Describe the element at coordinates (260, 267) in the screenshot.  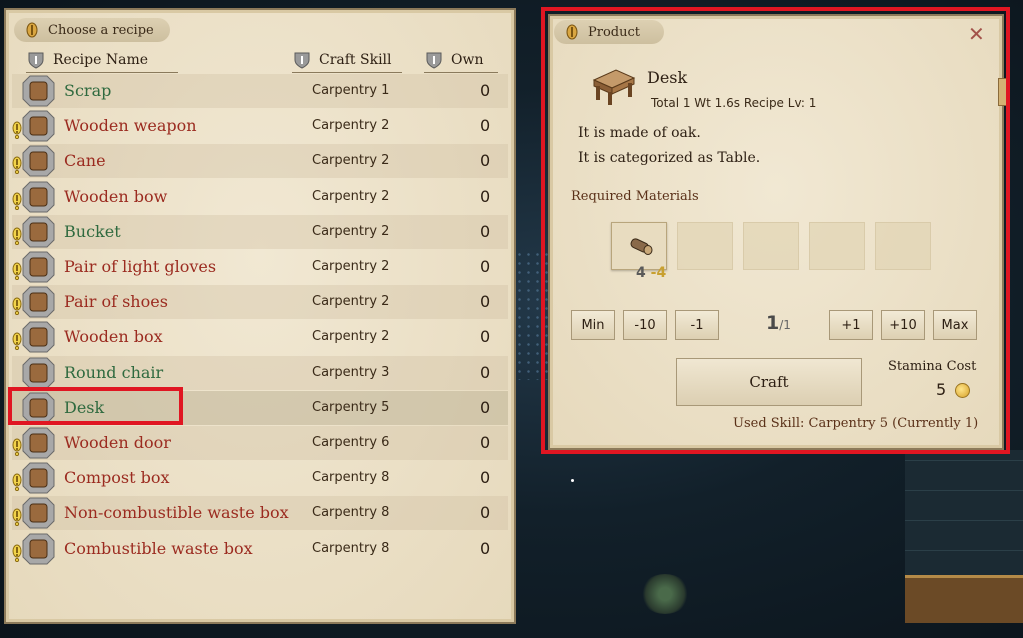
I see `recipe-row: Pair of light gloves Carpentry 2 0` at that location.